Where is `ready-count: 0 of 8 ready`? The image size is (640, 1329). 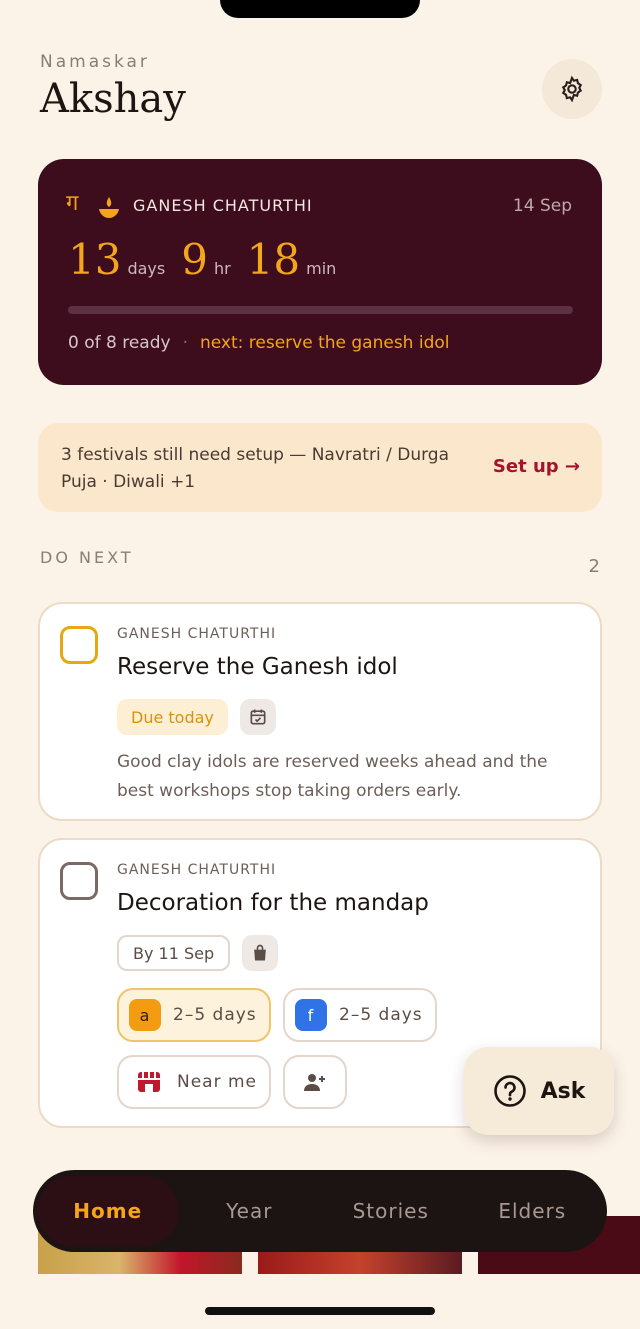 ready-count: 0 of 8 ready is located at coordinates (119, 343).